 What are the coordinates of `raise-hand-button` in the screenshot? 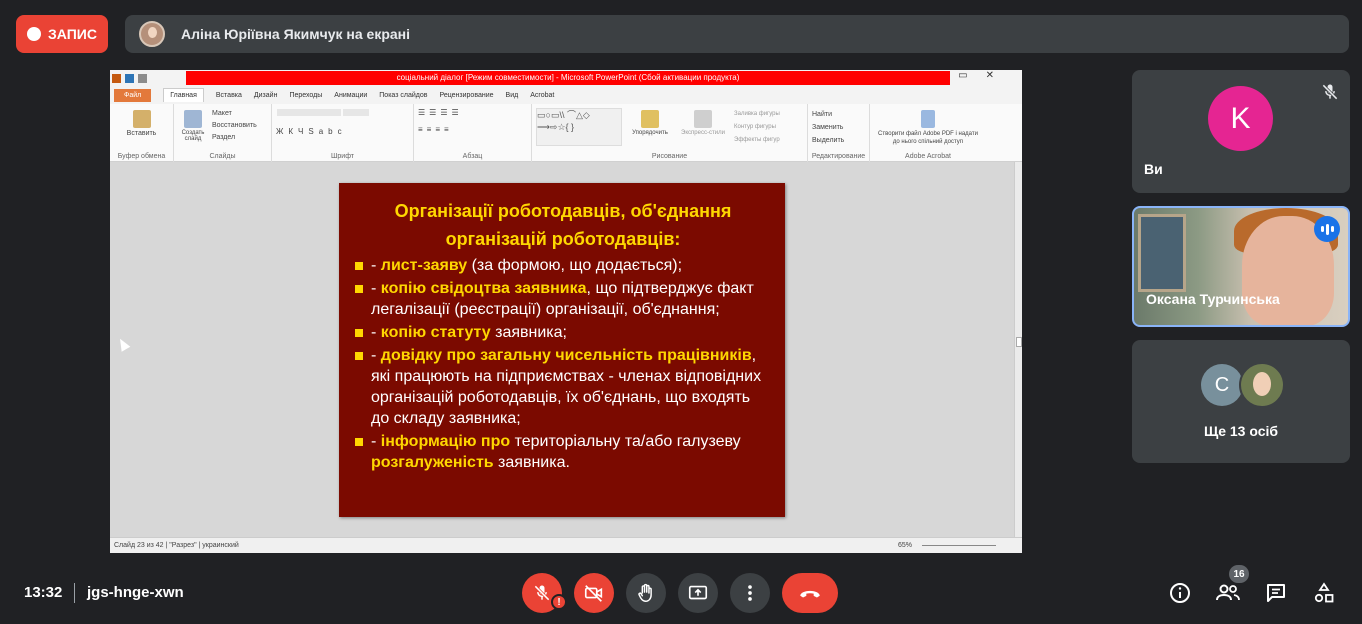 It's located at (646, 593).